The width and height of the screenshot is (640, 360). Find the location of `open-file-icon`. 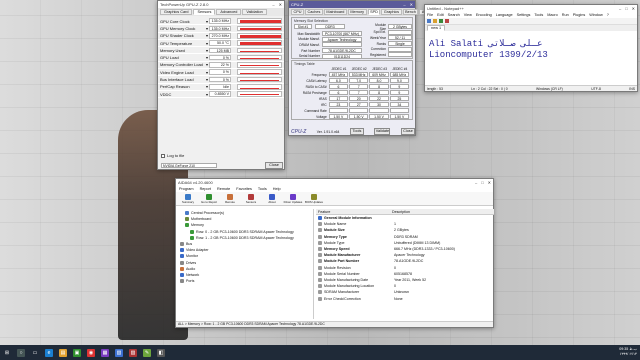

open-file-icon is located at coordinates (435, 21).